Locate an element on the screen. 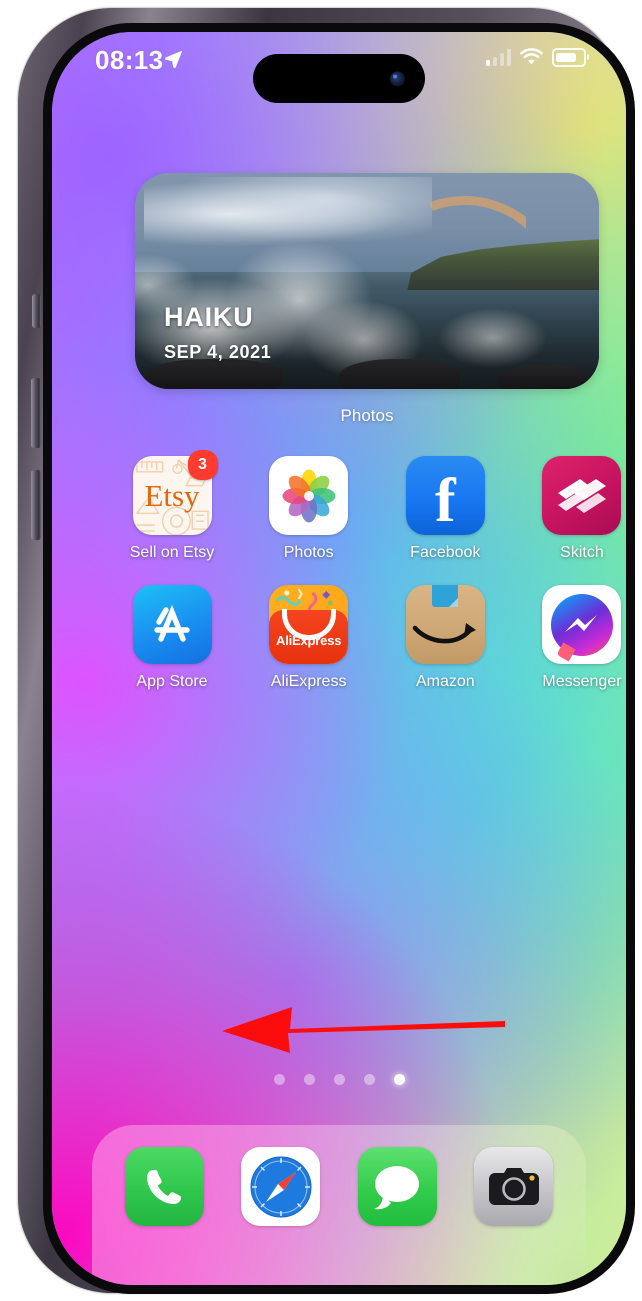 Image resolution: width=642 pixels, height=1301 pixels. messenger-bubble is located at coordinates (581, 624).